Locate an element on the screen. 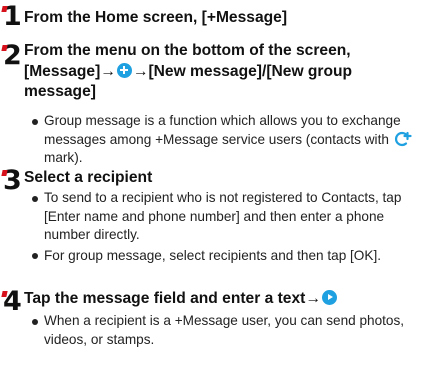 This screenshot has width=425, height=368. step-4-title: Tap the message field and enter a text→ is located at coordinates (221, 299).